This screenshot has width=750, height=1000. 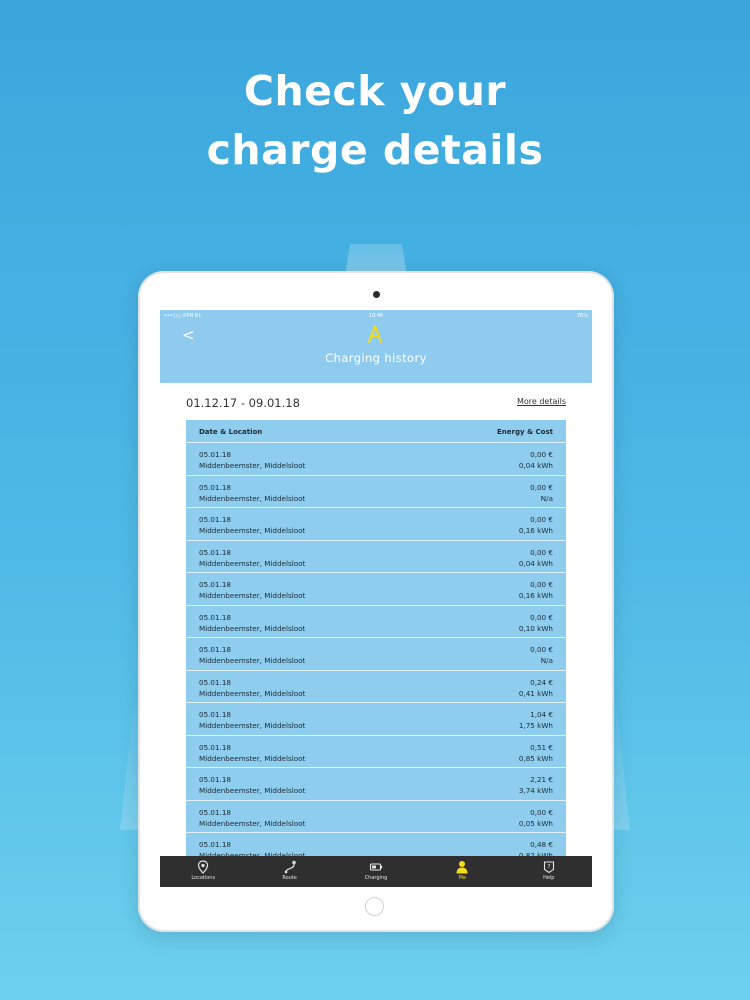 I want to click on row-energy: 3,74 kWh, so click(x=535, y=790).